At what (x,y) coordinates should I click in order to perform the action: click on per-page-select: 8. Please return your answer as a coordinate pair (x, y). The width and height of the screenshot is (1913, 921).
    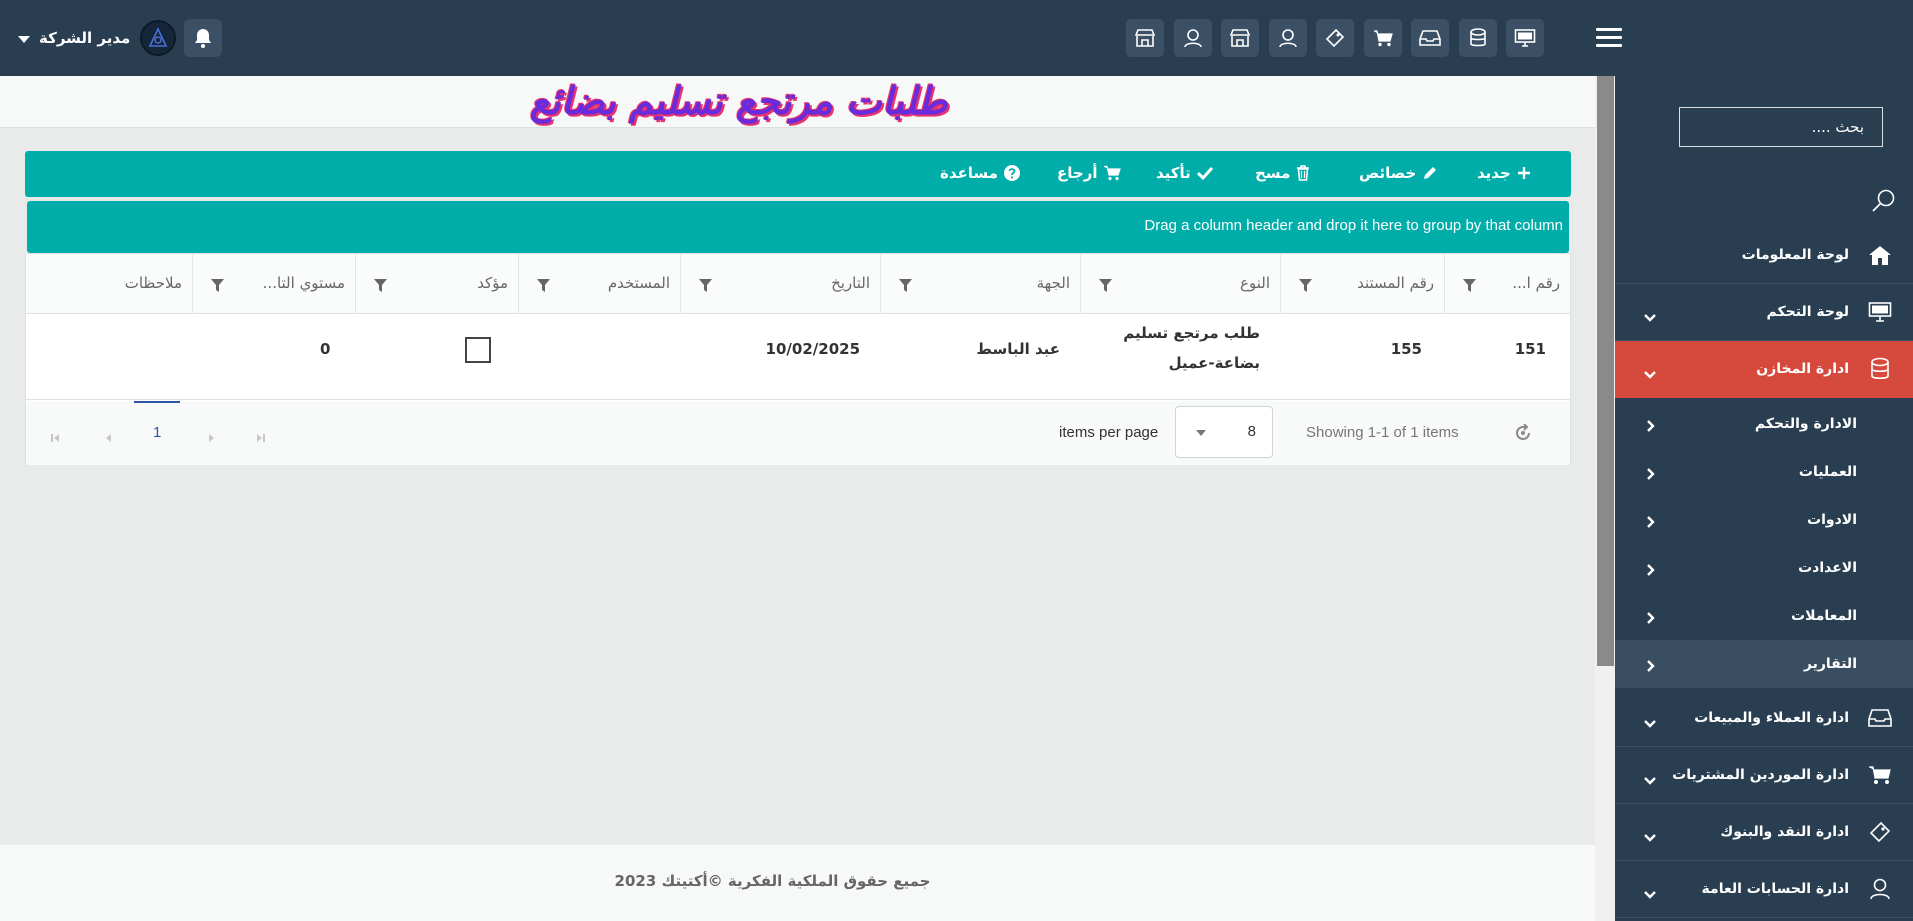
    Looking at the image, I should click on (1224, 432).